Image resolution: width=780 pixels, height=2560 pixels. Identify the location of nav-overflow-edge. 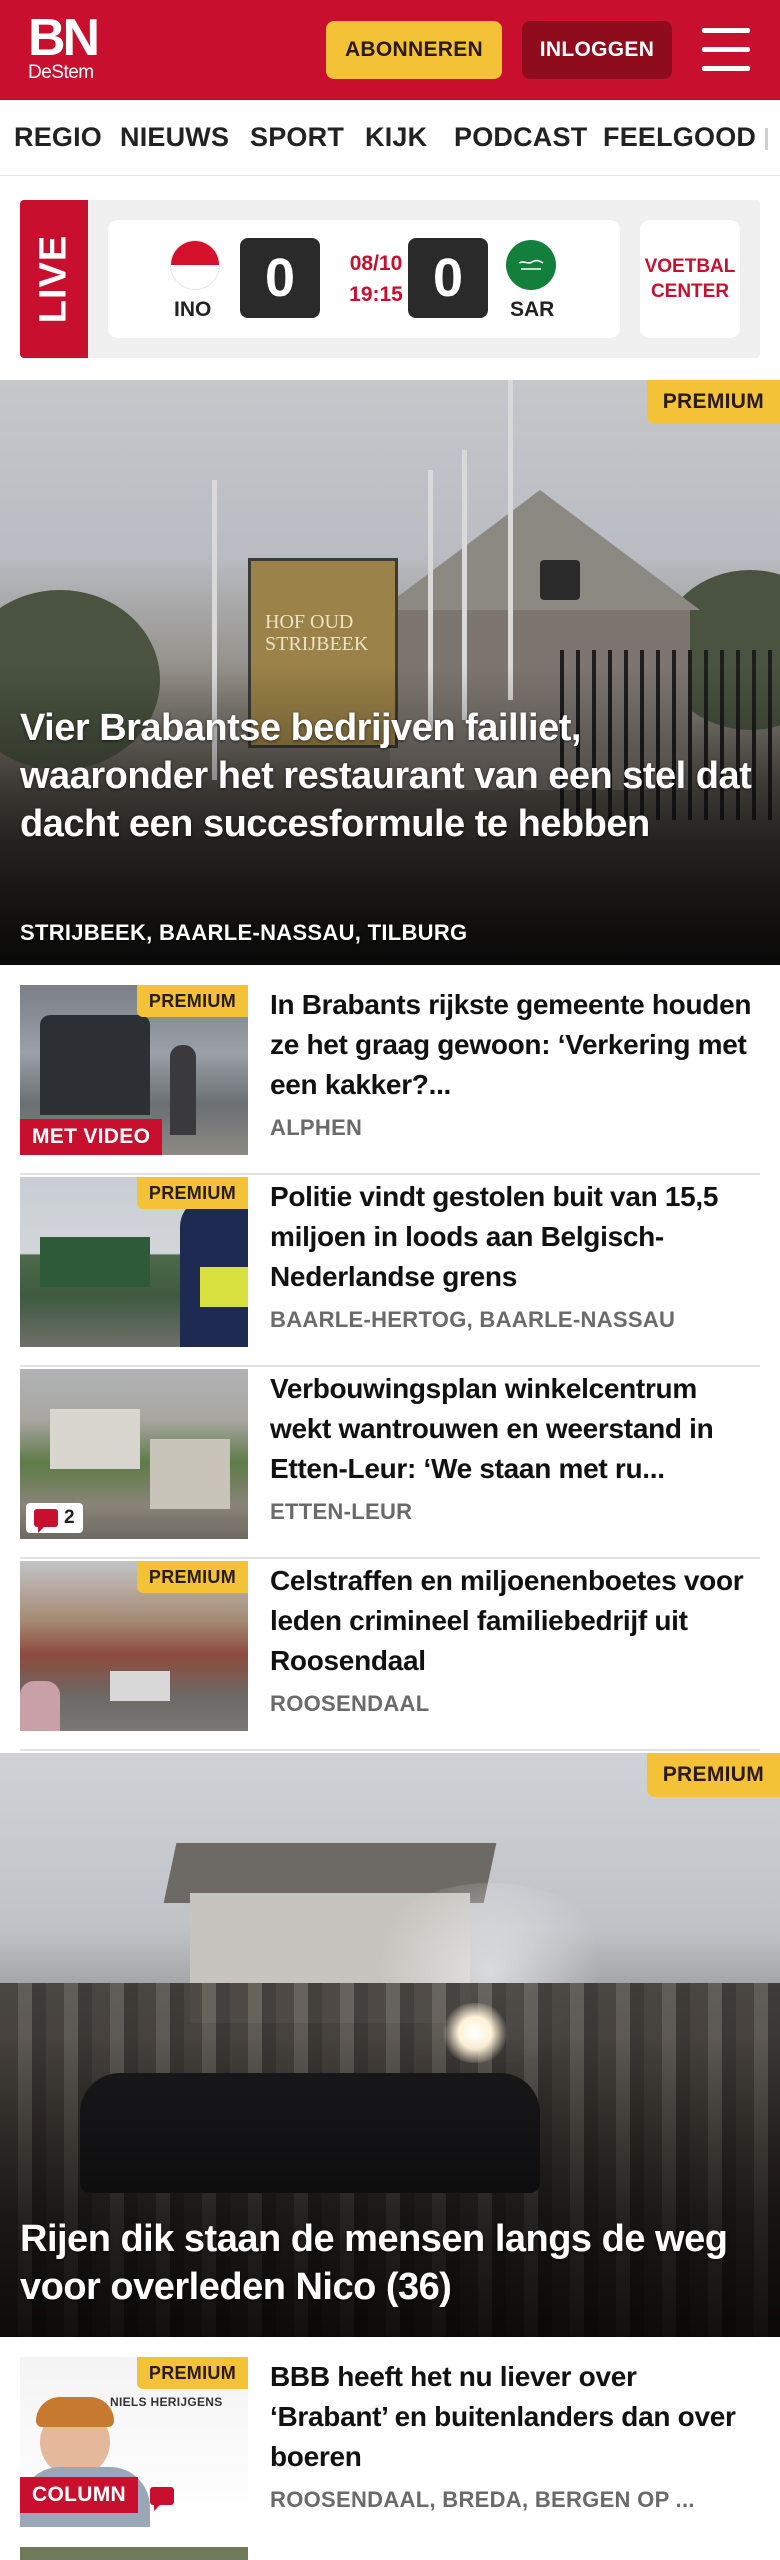
(766, 139).